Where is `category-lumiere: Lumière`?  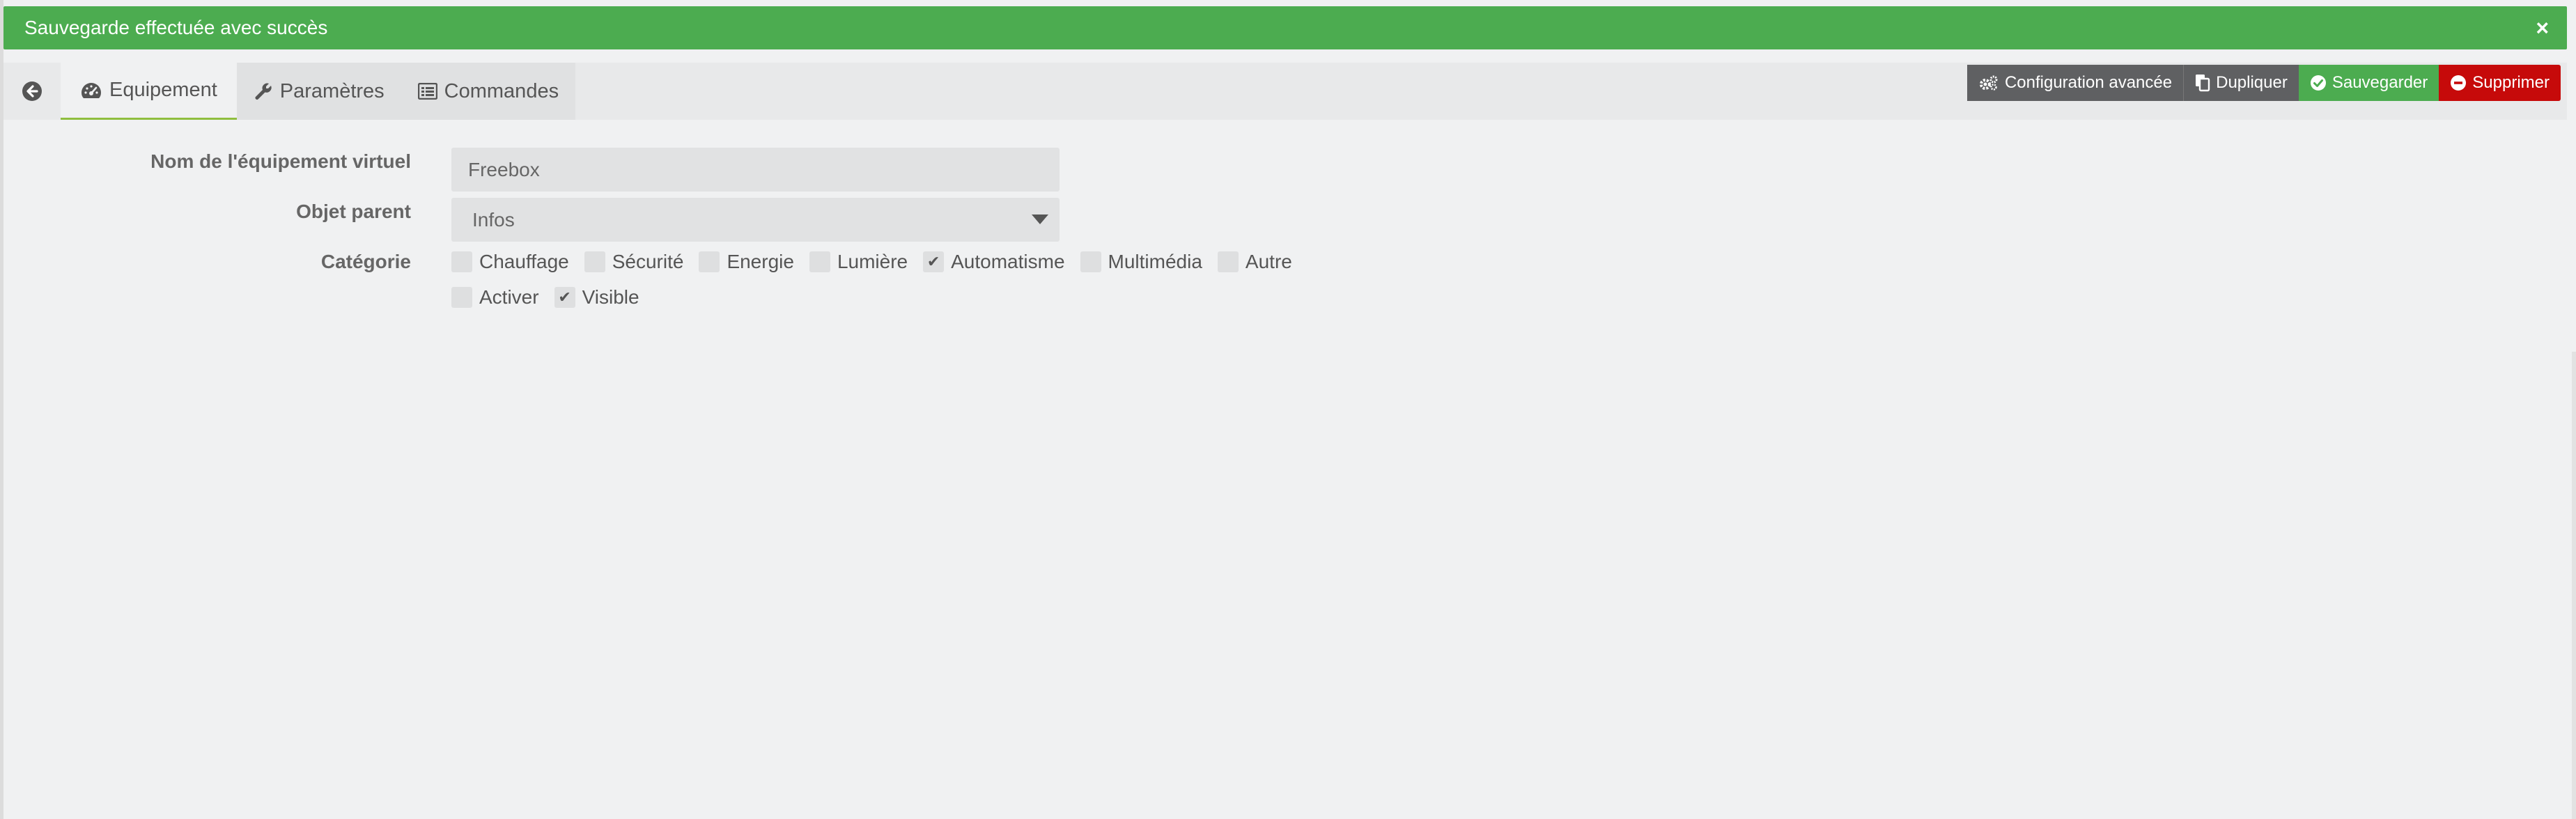
category-lumiere: Lumière is located at coordinates (858, 262).